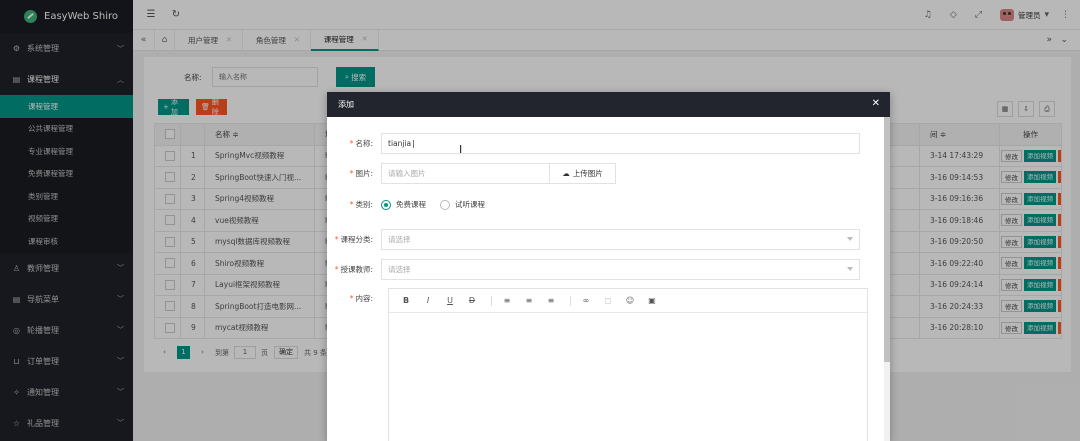  Describe the element at coordinates (876, 103) in the screenshot. I see `close-icon: ✕` at that location.